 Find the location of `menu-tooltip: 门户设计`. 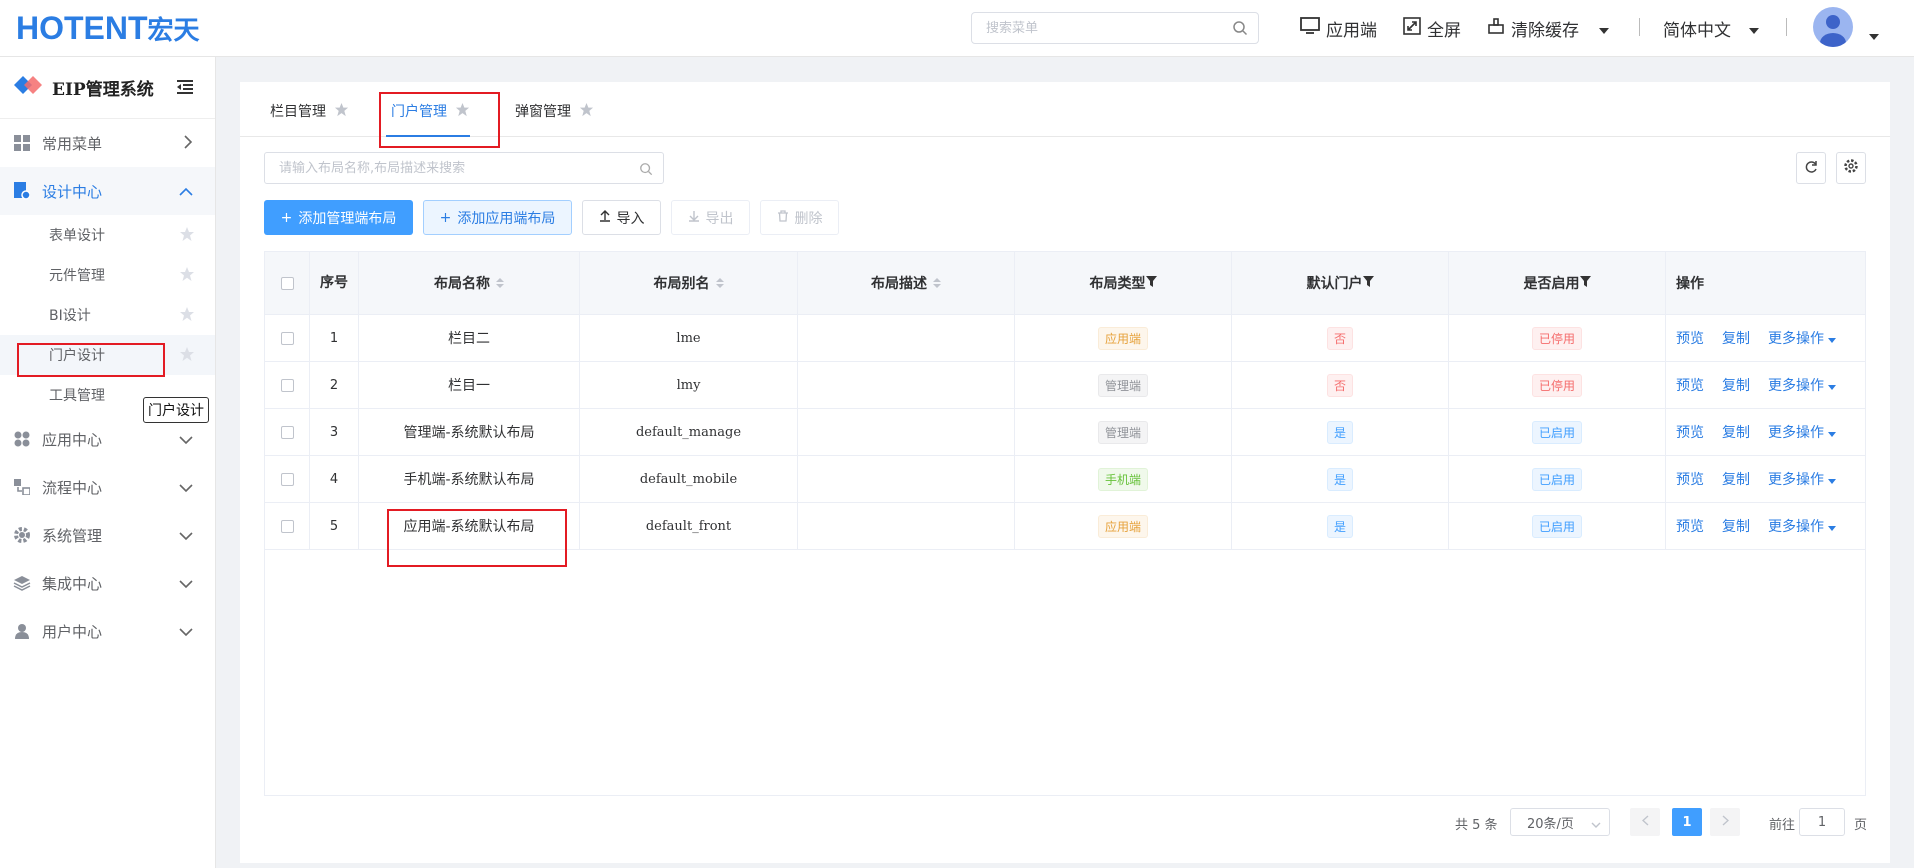

menu-tooltip: 门户设计 is located at coordinates (176, 410).